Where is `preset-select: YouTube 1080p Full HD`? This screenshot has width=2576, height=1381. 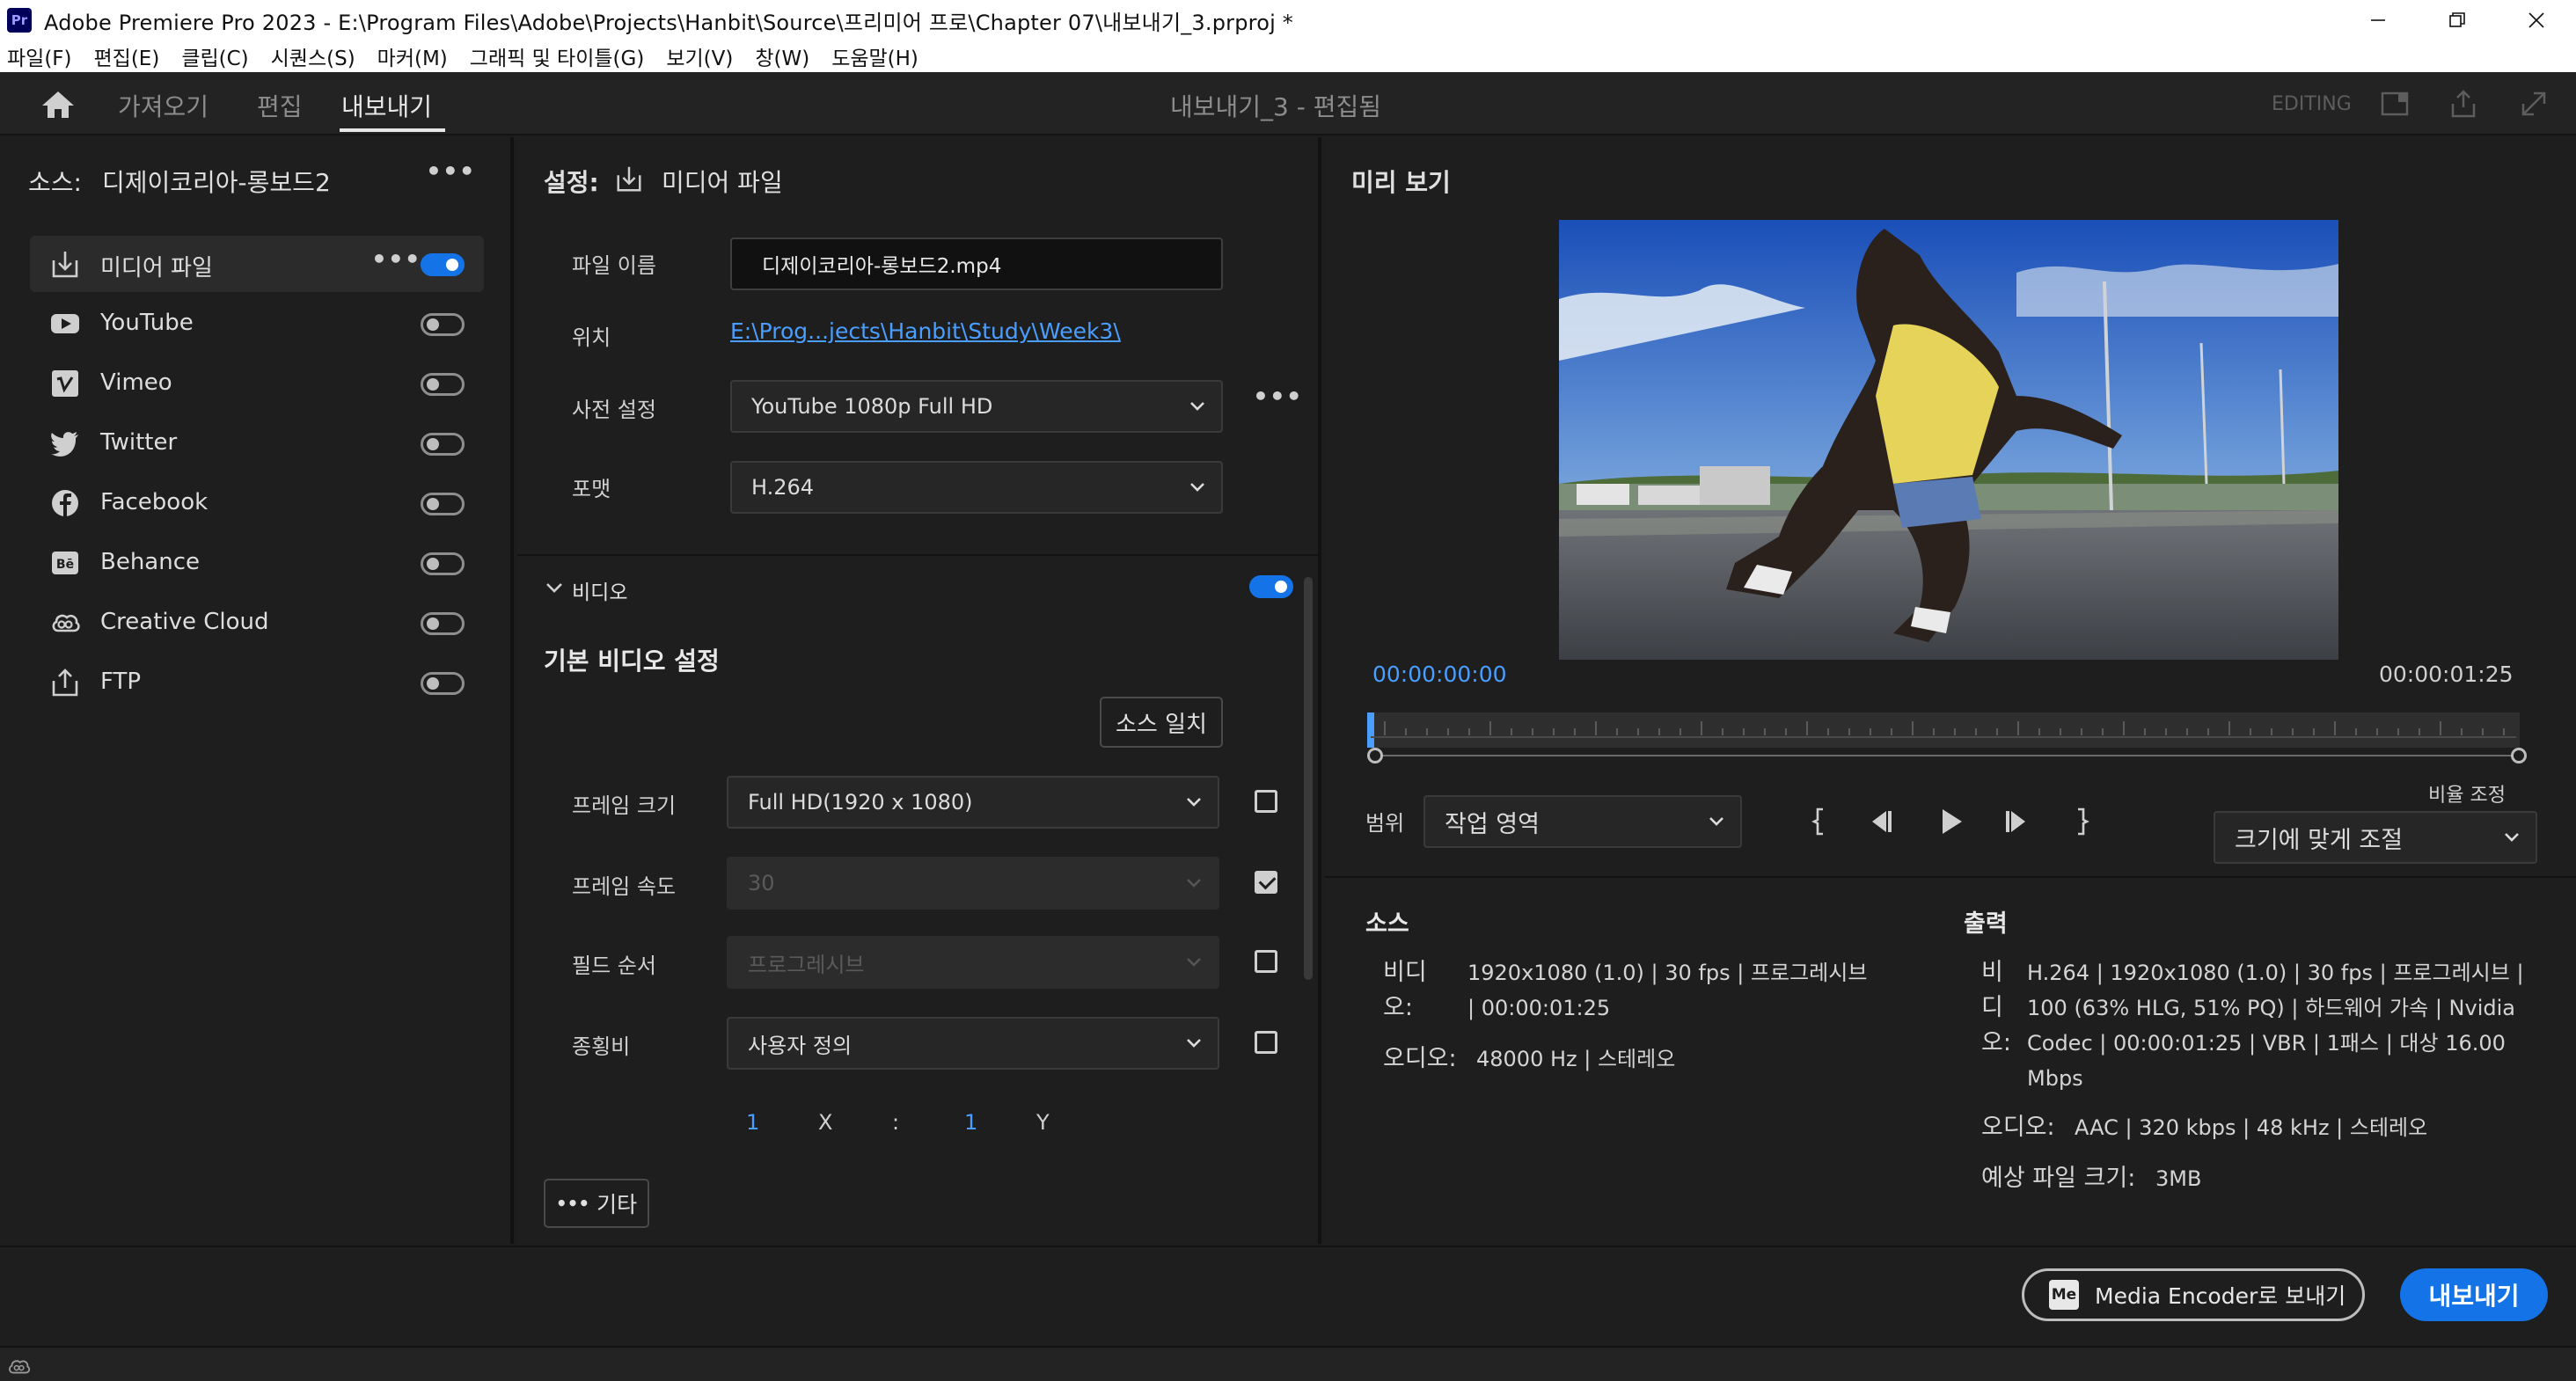
preset-select: YouTube 1080p Full HD is located at coordinates (976, 406).